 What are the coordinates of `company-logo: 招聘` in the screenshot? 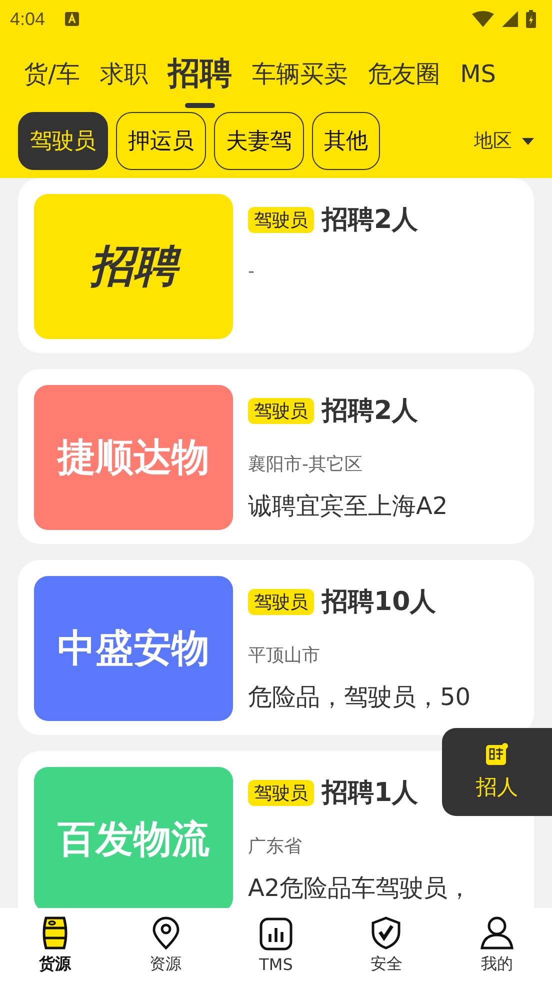 It's located at (133, 266).